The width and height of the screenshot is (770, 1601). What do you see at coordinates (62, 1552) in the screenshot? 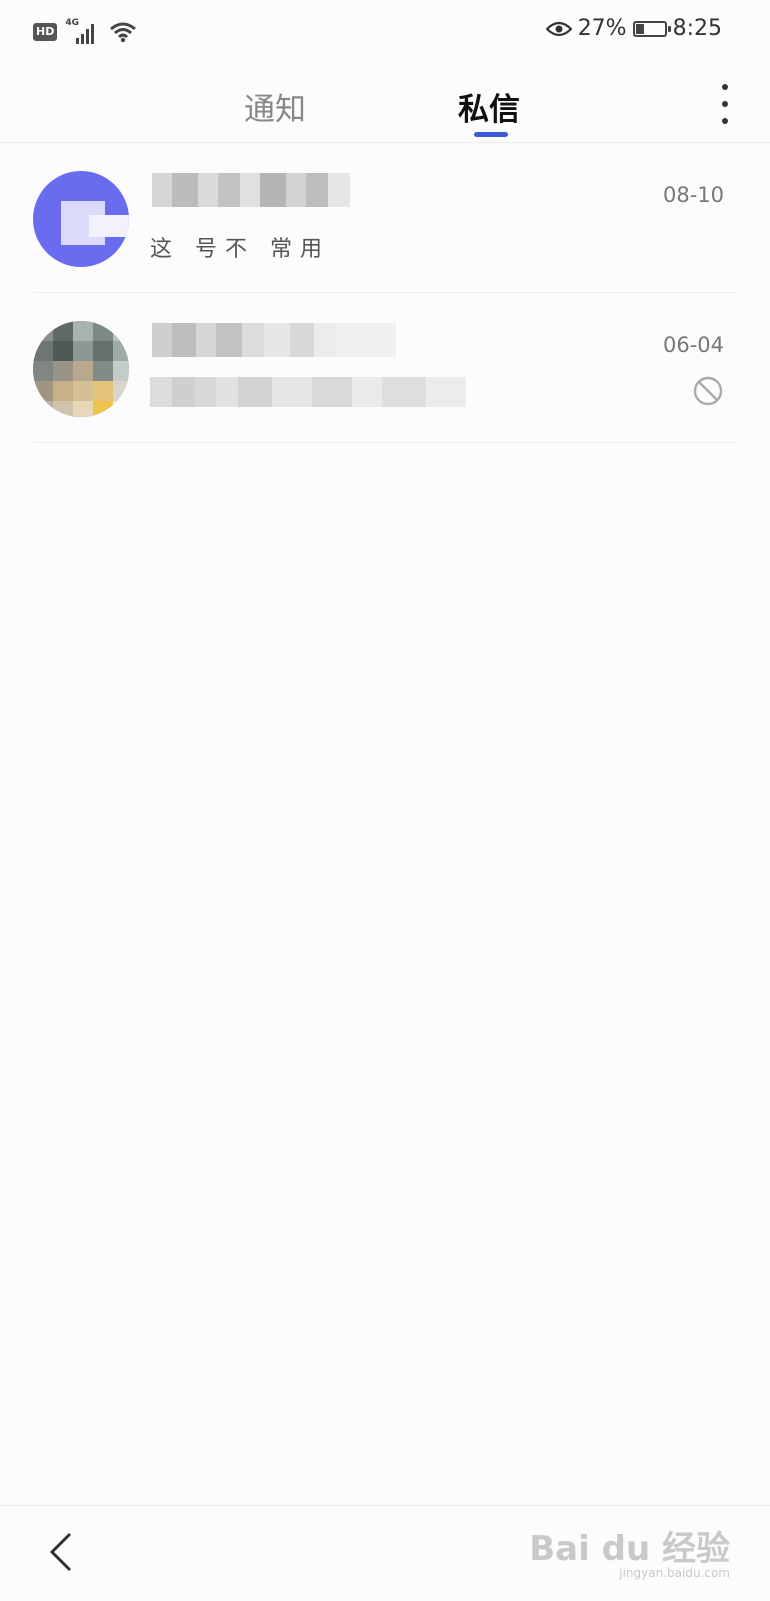
I see `back-arrow-icon` at bounding box center [62, 1552].